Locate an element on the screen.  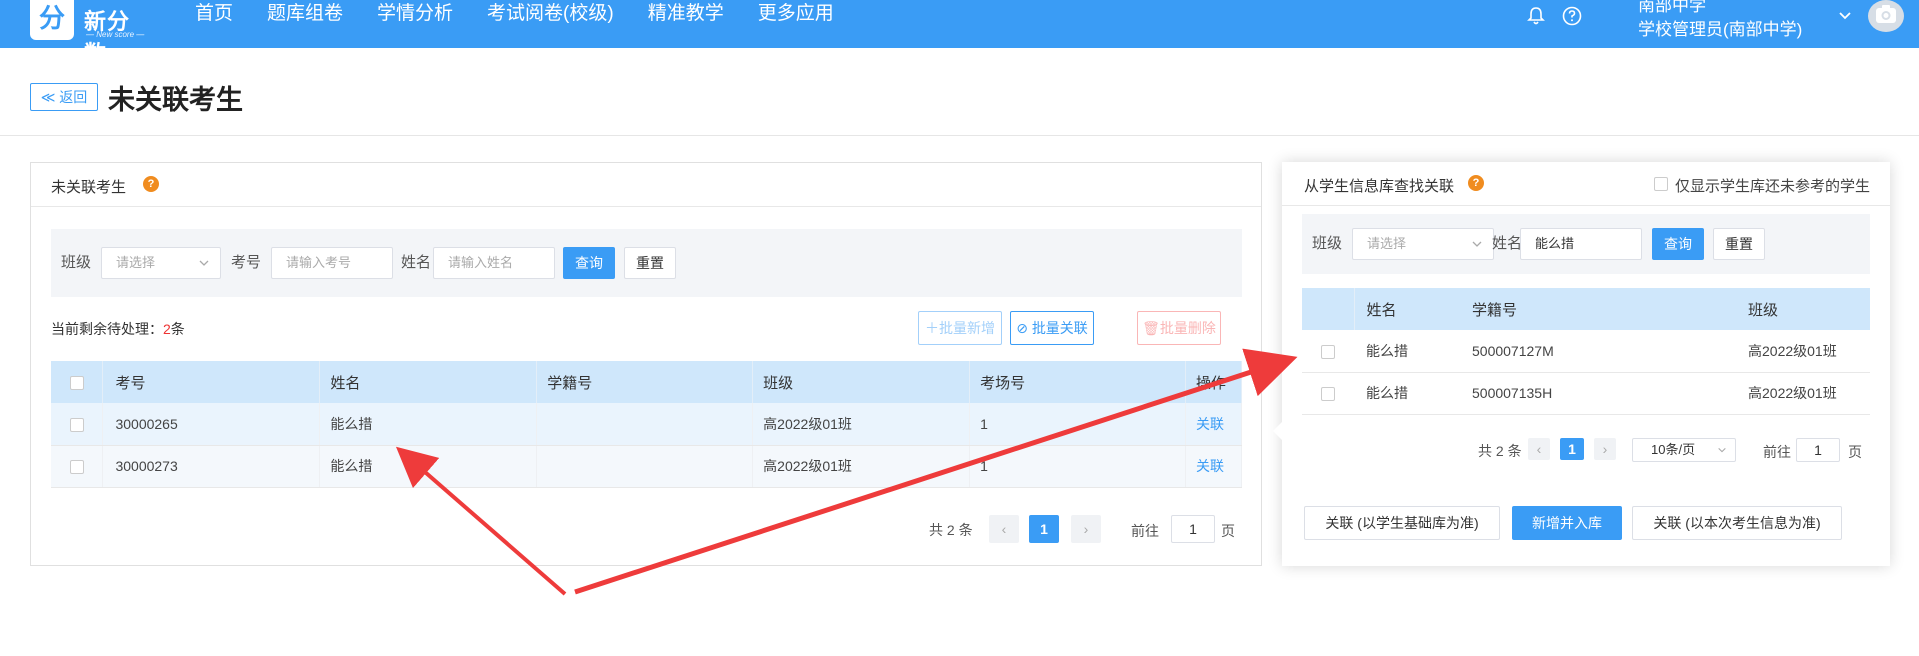
name-input: 能么措 is located at coordinates (1581, 244).